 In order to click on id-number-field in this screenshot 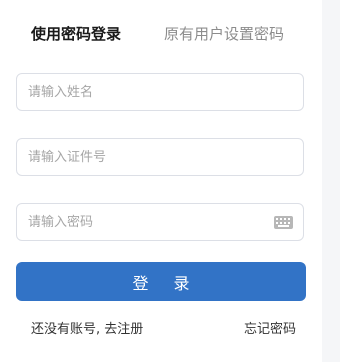, I will do `click(160, 157)`.